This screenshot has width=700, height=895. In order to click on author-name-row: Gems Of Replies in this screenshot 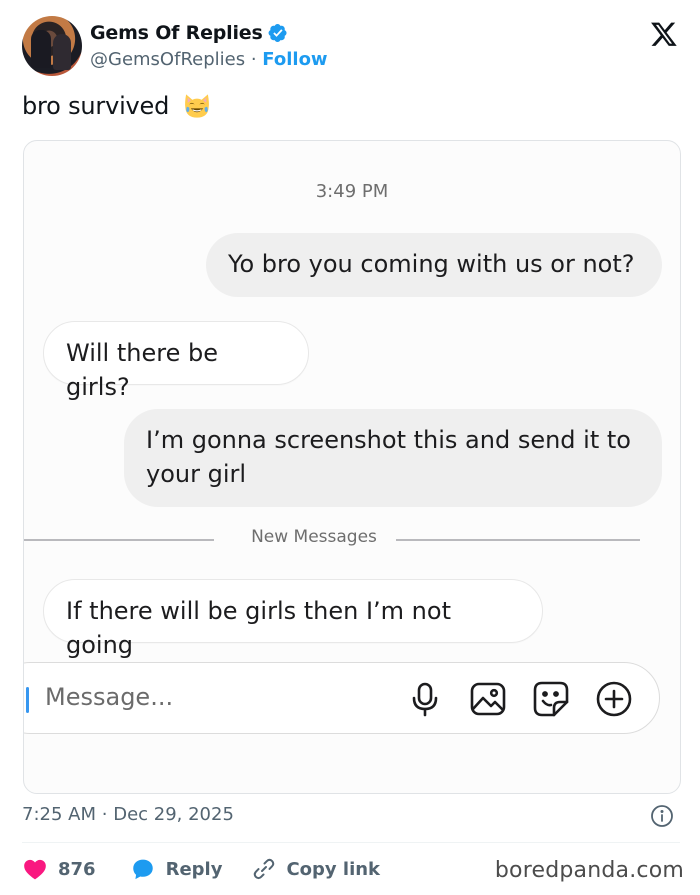, I will do `click(189, 33)`.